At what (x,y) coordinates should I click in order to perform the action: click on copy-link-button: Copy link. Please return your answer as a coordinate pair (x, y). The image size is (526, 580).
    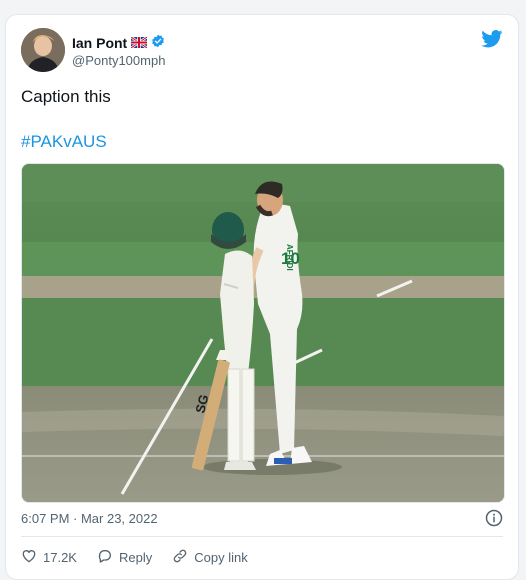
    Looking at the image, I should click on (210, 557).